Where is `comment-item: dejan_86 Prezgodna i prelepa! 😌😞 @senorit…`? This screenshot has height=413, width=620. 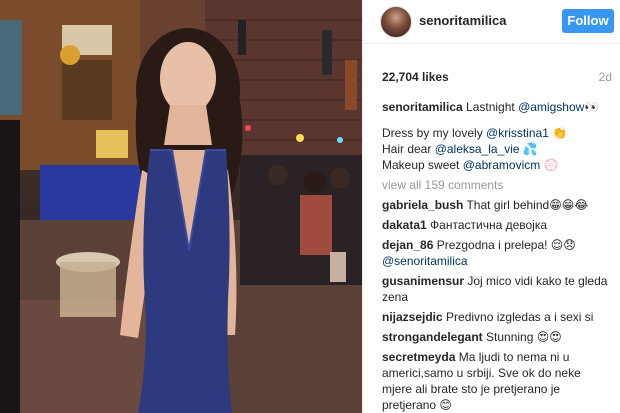 comment-item: dejan_86 Prezgodna i prelepa! 😌😞 @senorit… is located at coordinates (498, 253).